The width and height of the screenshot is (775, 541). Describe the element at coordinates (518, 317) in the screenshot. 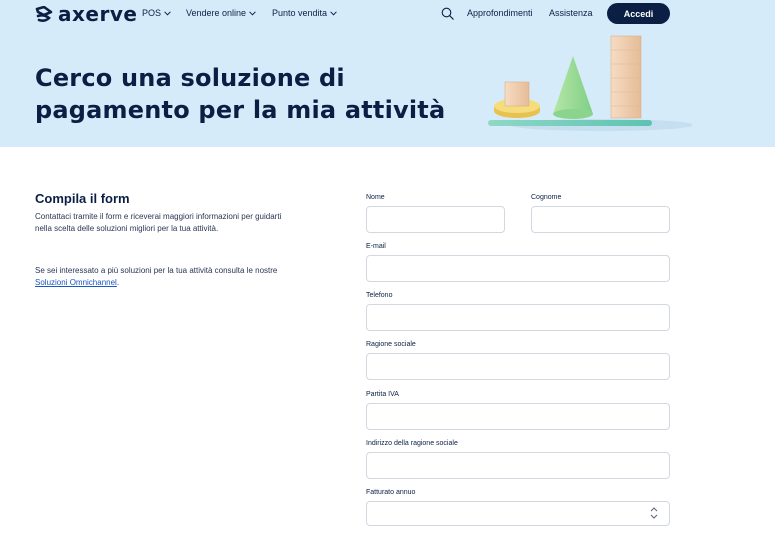

I see `telefono-field` at that location.